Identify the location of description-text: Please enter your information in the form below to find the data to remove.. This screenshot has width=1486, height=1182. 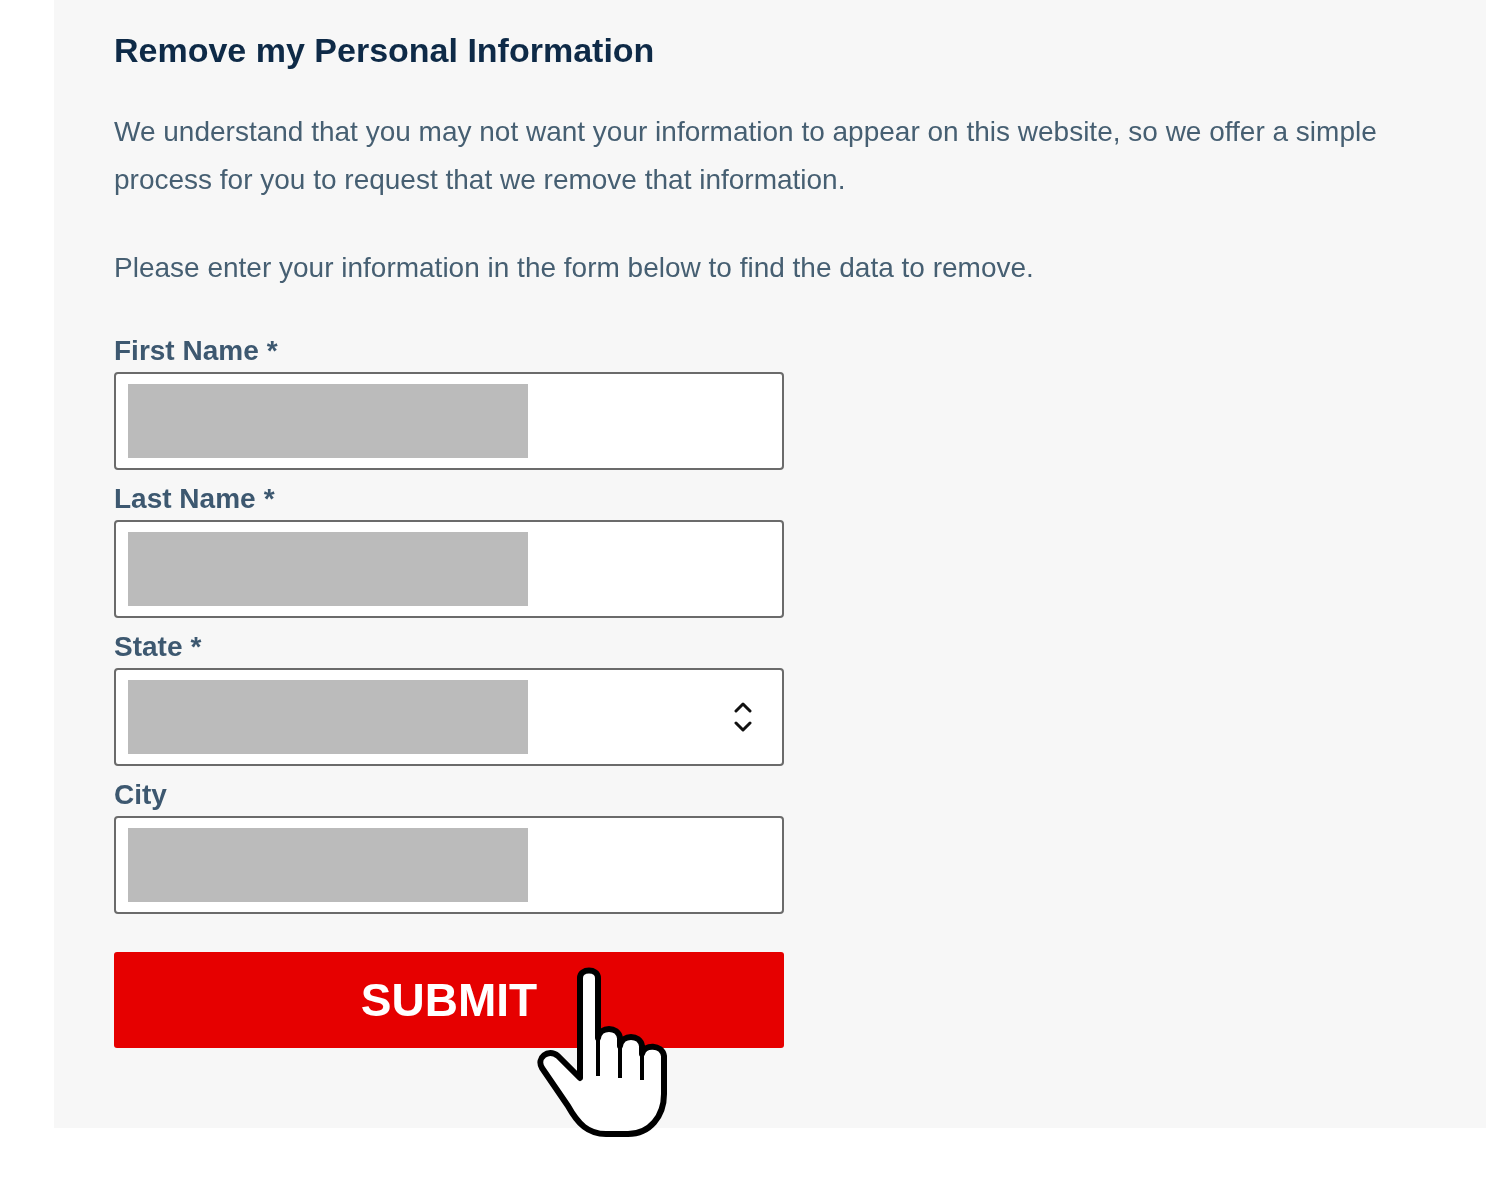
(574, 268).